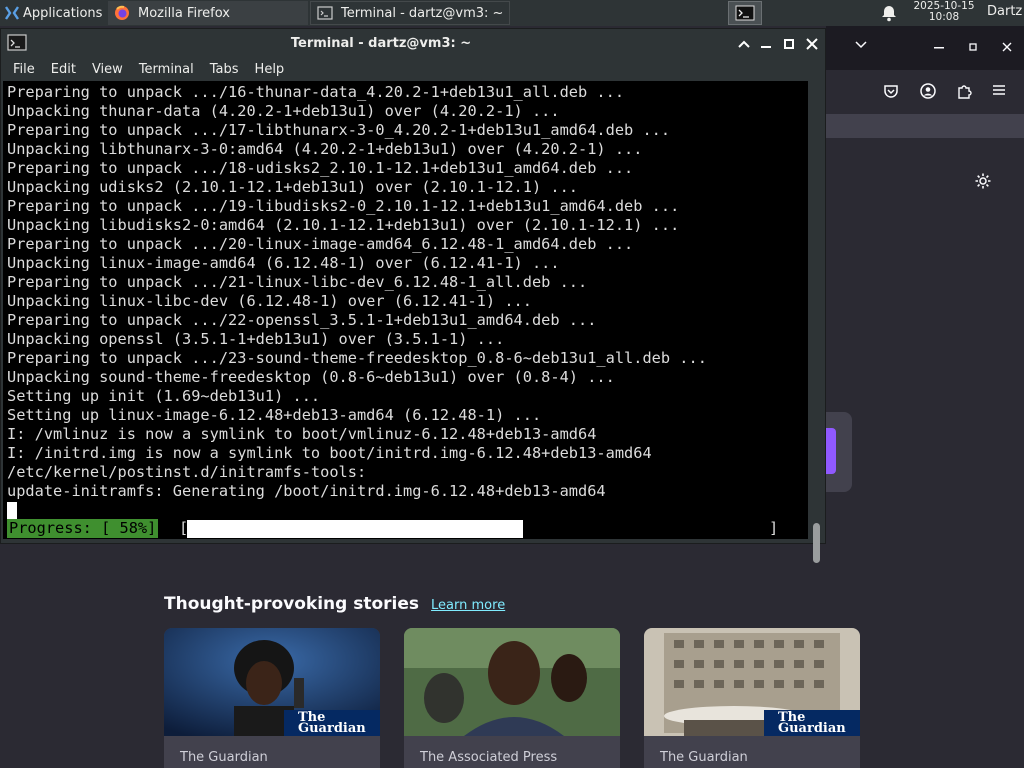 Image resolution: width=1024 pixels, height=768 pixels. Describe the element at coordinates (861, 45) in the screenshot. I see `chevron-down-icon` at that location.